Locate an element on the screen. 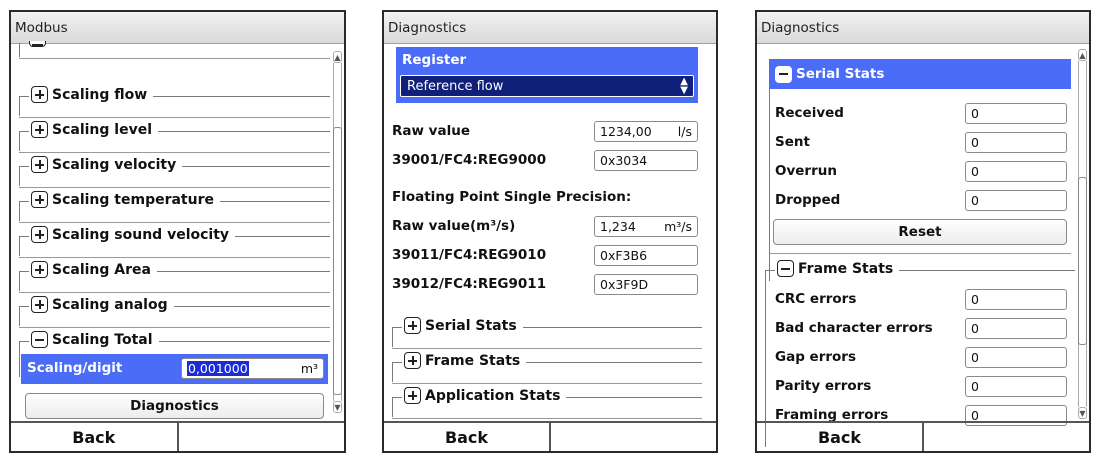 This screenshot has width=1095, height=453. group-label: Scaling analog is located at coordinates (110, 304).